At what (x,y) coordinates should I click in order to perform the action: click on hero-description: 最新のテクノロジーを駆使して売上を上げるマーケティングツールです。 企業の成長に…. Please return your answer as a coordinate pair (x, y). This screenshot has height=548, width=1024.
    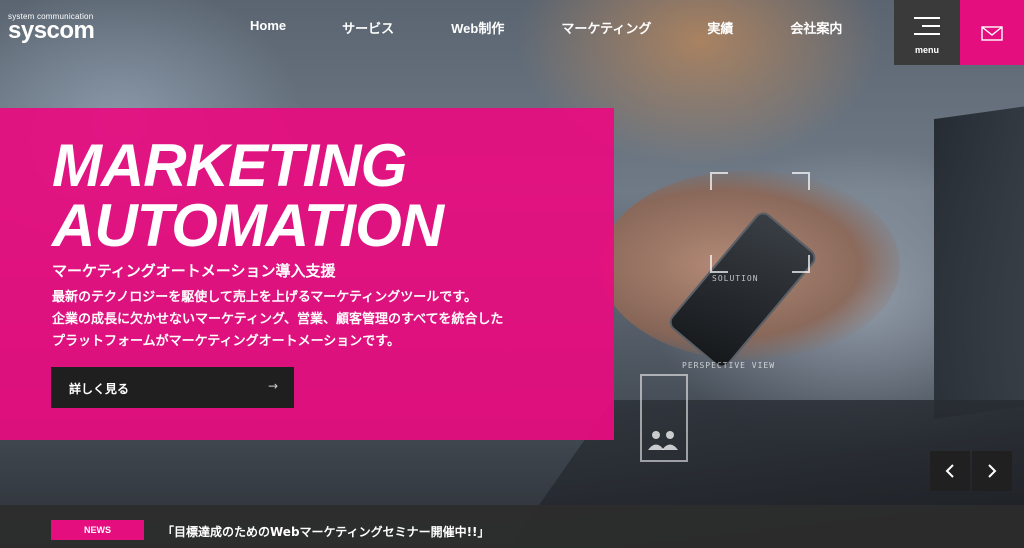
    Looking at the image, I should click on (277, 320).